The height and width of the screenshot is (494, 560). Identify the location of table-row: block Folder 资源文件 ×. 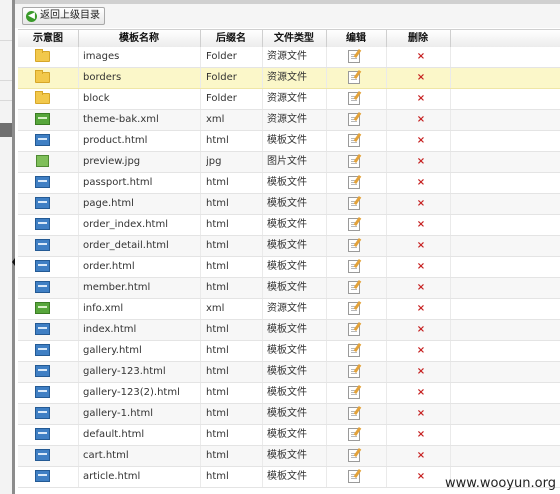
(289, 99).